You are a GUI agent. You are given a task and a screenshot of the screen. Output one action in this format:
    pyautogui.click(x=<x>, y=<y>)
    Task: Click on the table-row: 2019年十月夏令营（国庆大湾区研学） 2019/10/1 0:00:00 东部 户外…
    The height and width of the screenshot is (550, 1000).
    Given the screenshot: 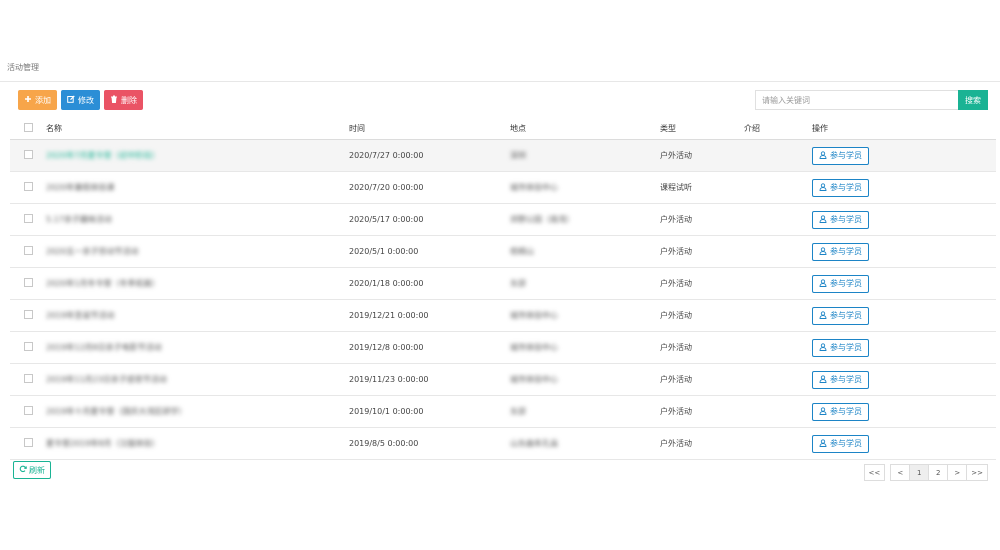 What is the action you would take?
    pyautogui.click(x=503, y=411)
    